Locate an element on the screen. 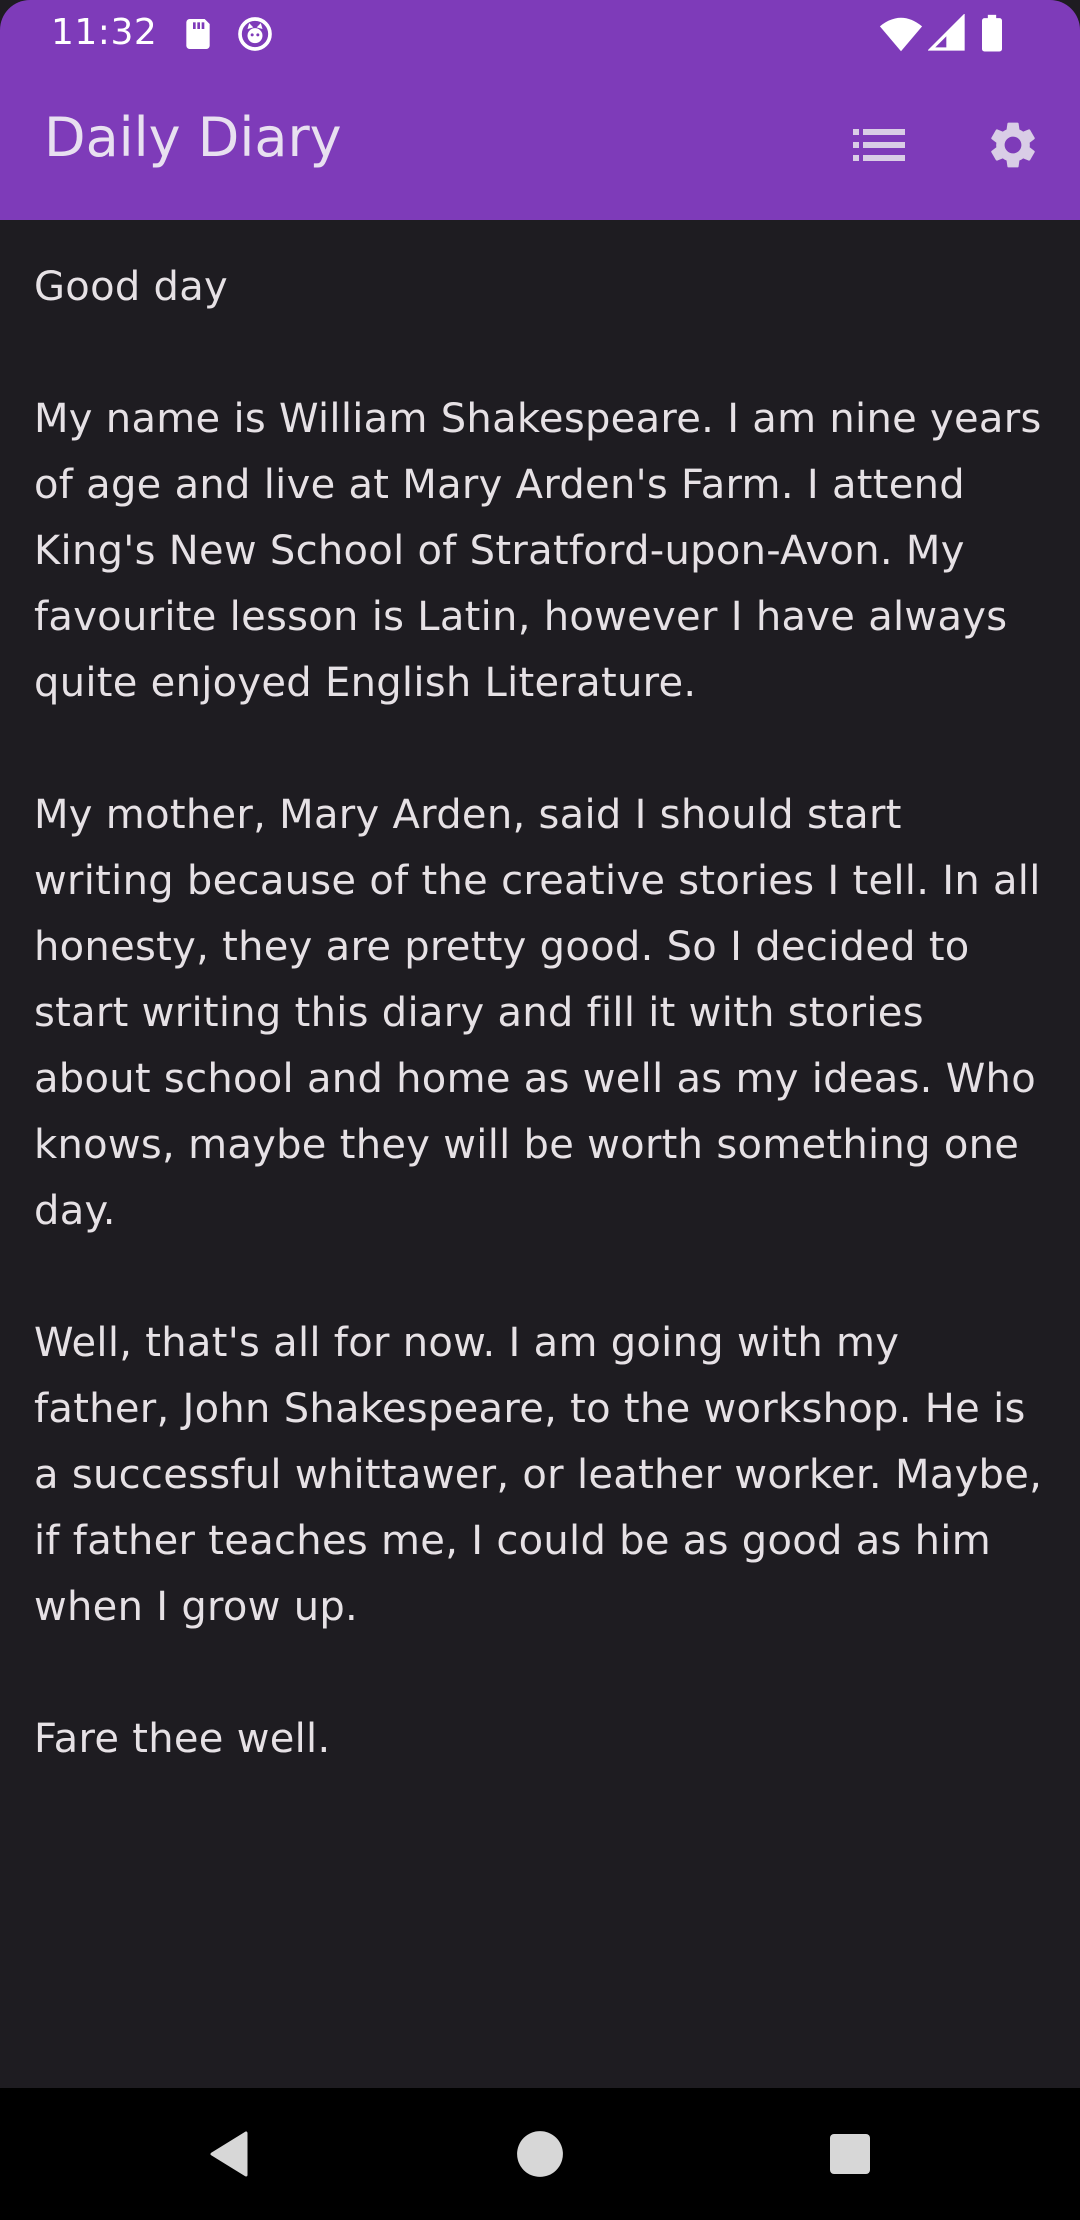  battery-icon is located at coordinates (992, 34).